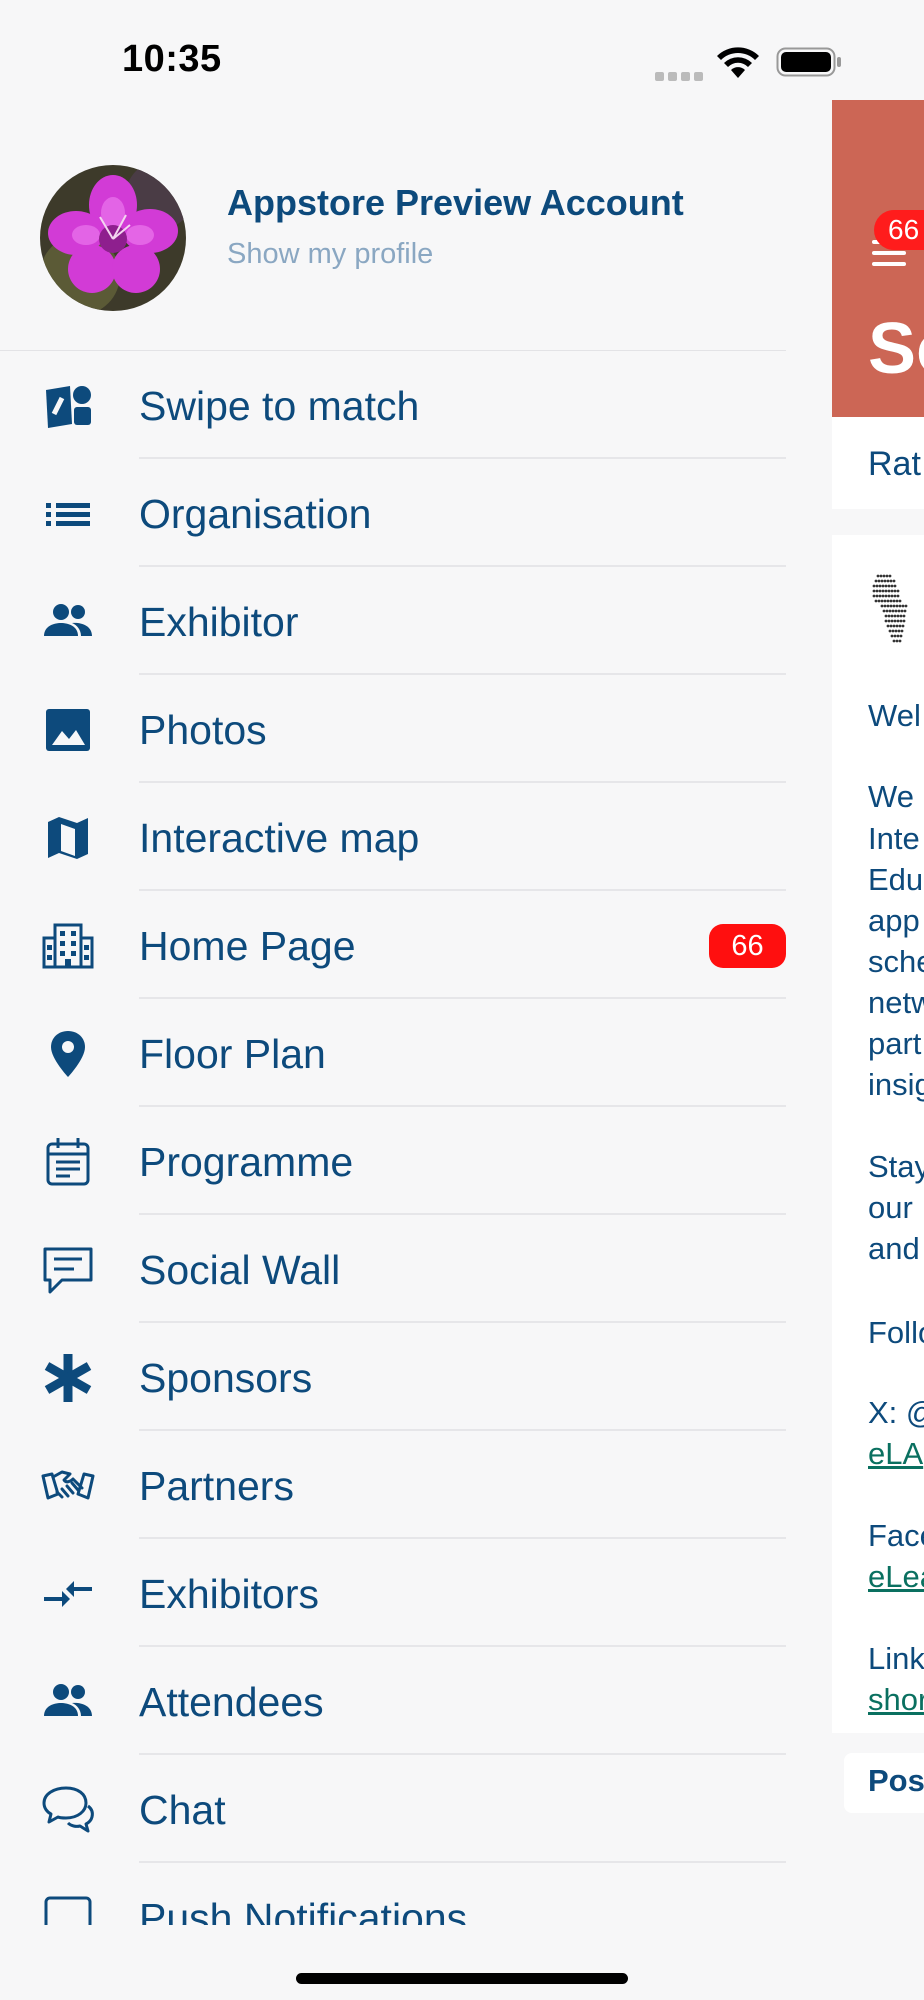  Describe the element at coordinates (416, 945) in the screenshot. I see `menu-item-home-page: Home Page 66` at that location.